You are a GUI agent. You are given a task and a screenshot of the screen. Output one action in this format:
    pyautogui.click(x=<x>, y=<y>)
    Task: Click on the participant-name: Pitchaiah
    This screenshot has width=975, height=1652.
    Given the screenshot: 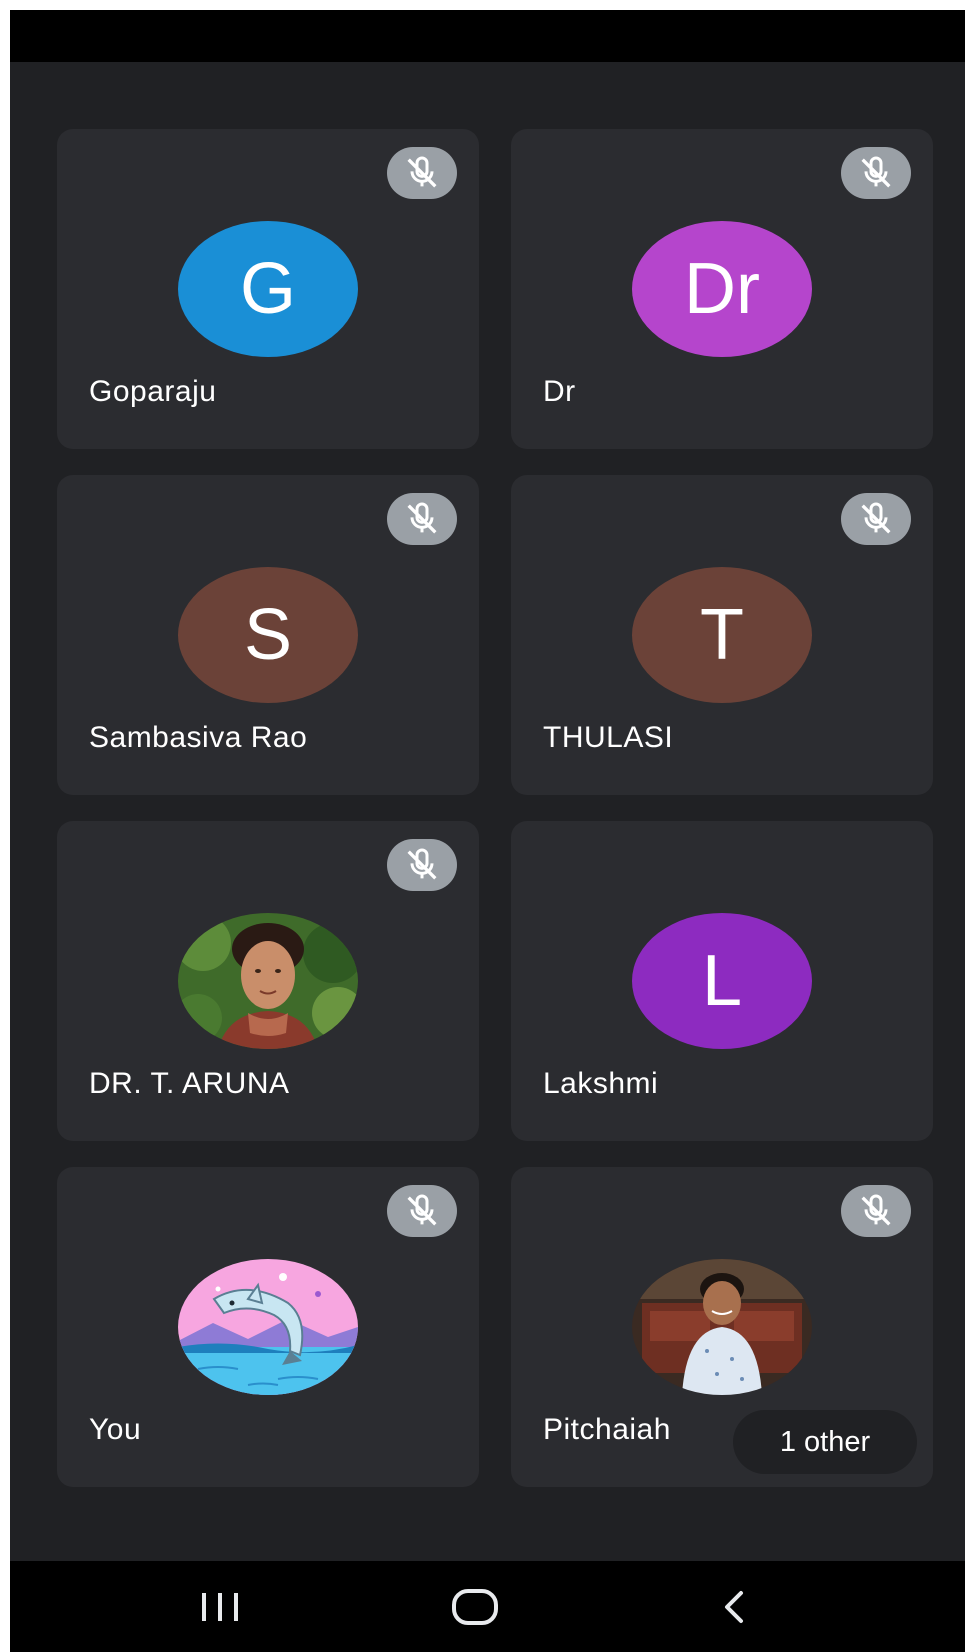 What is the action you would take?
    pyautogui.click(x=607, y=1429)
    